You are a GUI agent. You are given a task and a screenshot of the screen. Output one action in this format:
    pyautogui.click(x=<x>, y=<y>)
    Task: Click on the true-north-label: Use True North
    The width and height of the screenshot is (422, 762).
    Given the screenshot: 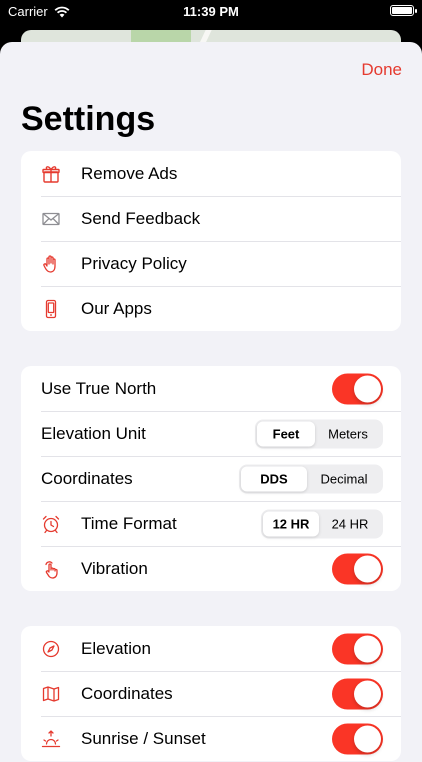 What is the action you would take?
    pyautogui.click(x=99, y=388)
    